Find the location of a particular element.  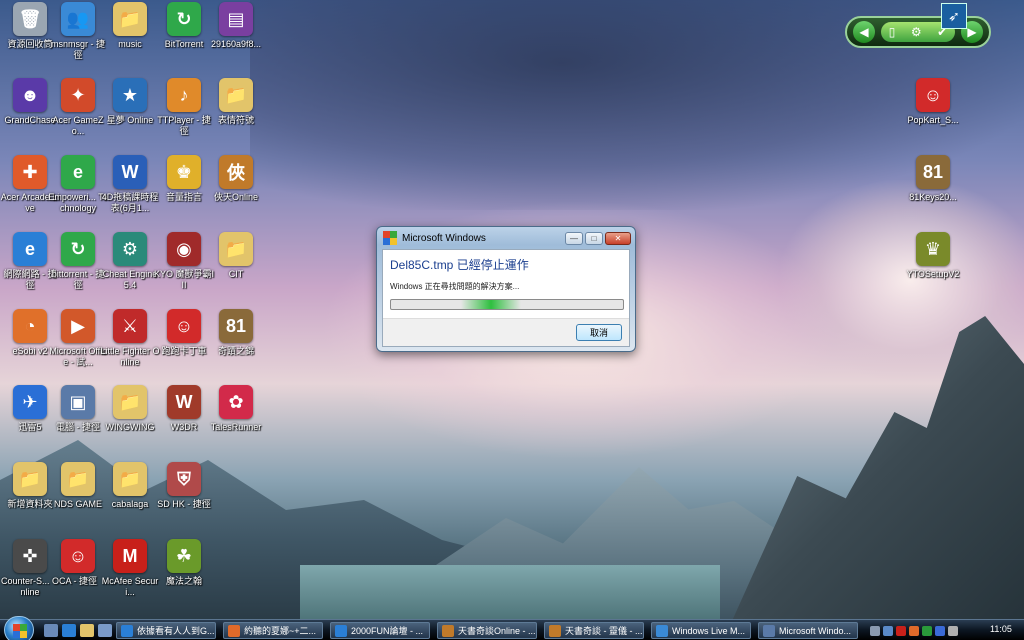

desktop-icon-label: 表情符號 is located at coordinates (235, 120).